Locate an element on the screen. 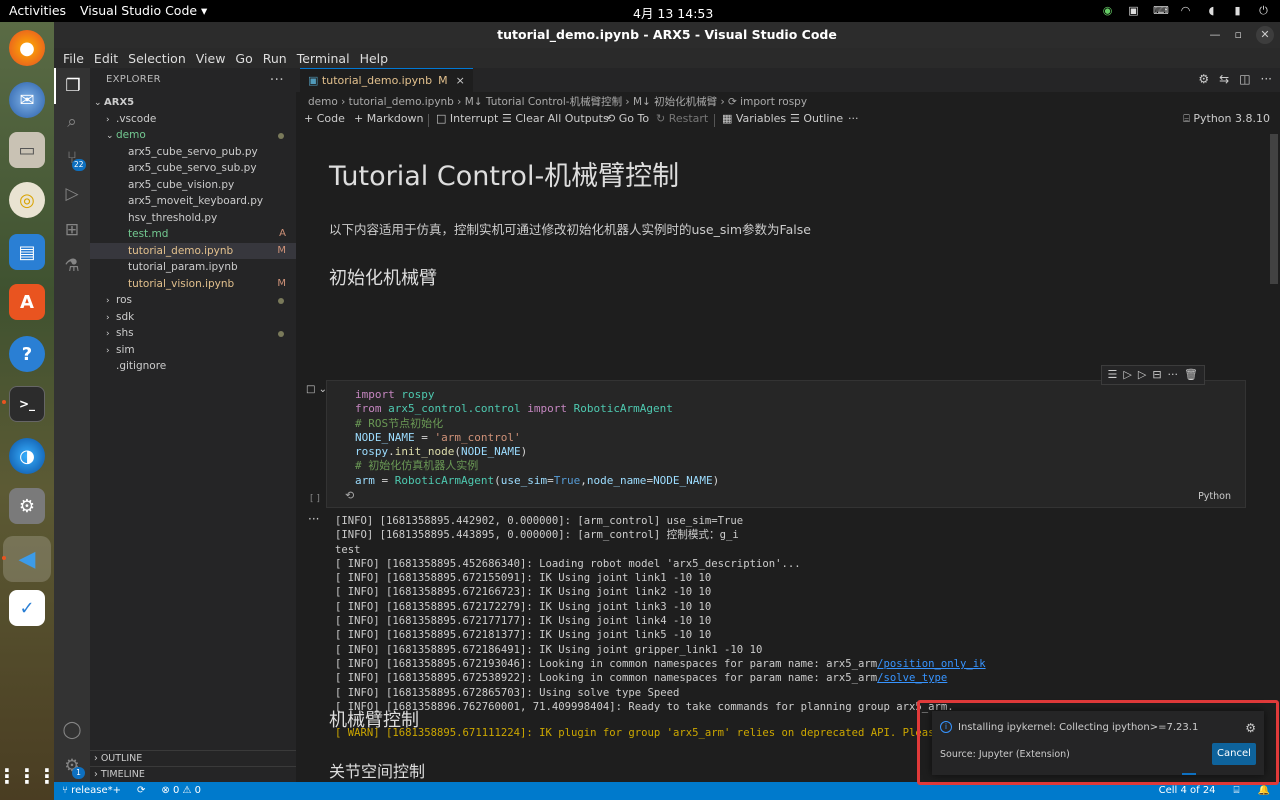 This screenshot has height=800, width=1280. activities-button: Activities is located at coordinates (37, 10).